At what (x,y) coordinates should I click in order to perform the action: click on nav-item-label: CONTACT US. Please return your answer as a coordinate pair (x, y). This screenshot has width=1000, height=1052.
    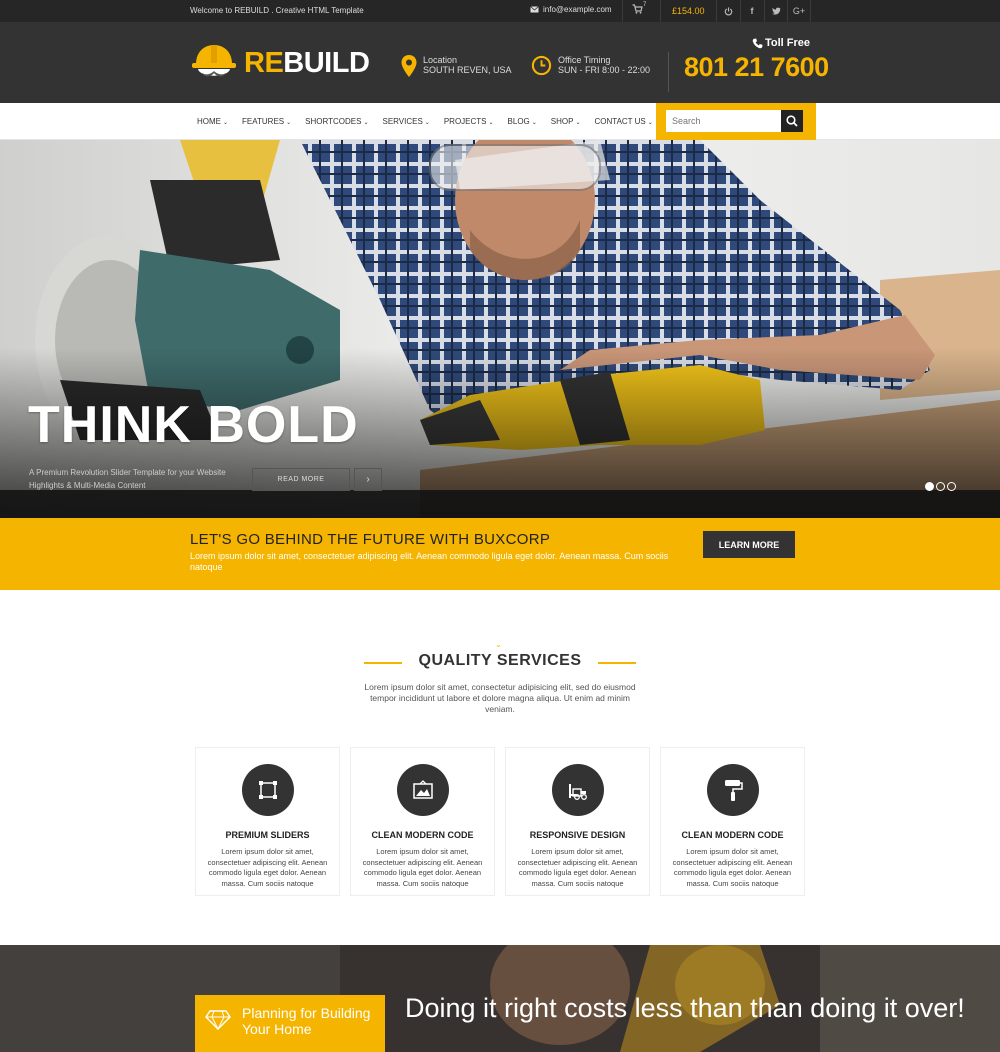
    Looking at the image, I should click on (620, 121).